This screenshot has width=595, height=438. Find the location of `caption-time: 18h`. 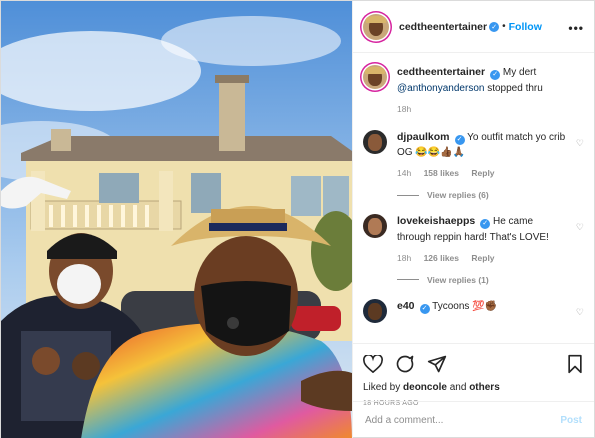

caption-time: 18h is located at coordinates (404, 109).